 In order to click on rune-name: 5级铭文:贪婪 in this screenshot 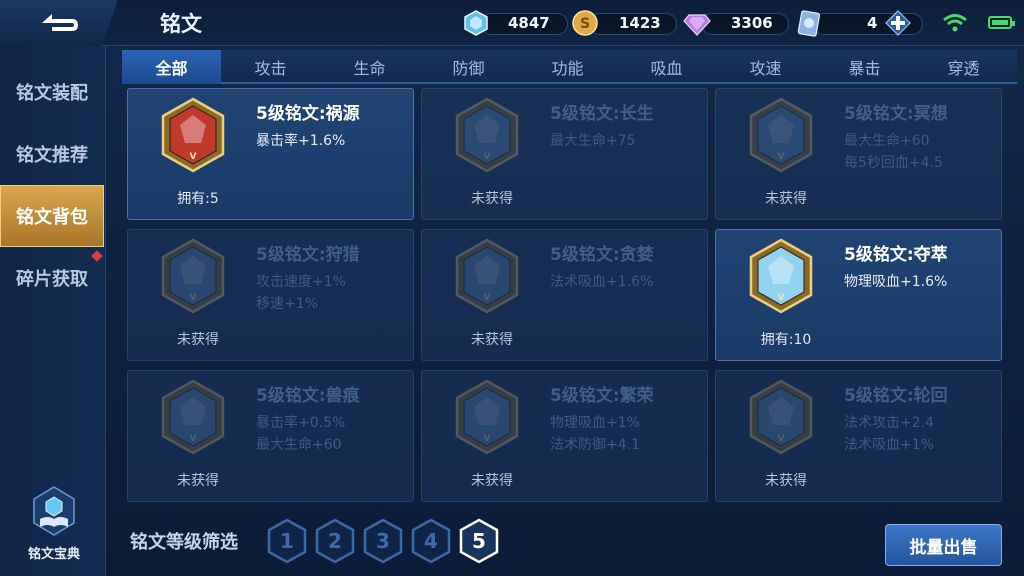, I will do `click(602, 255)`.